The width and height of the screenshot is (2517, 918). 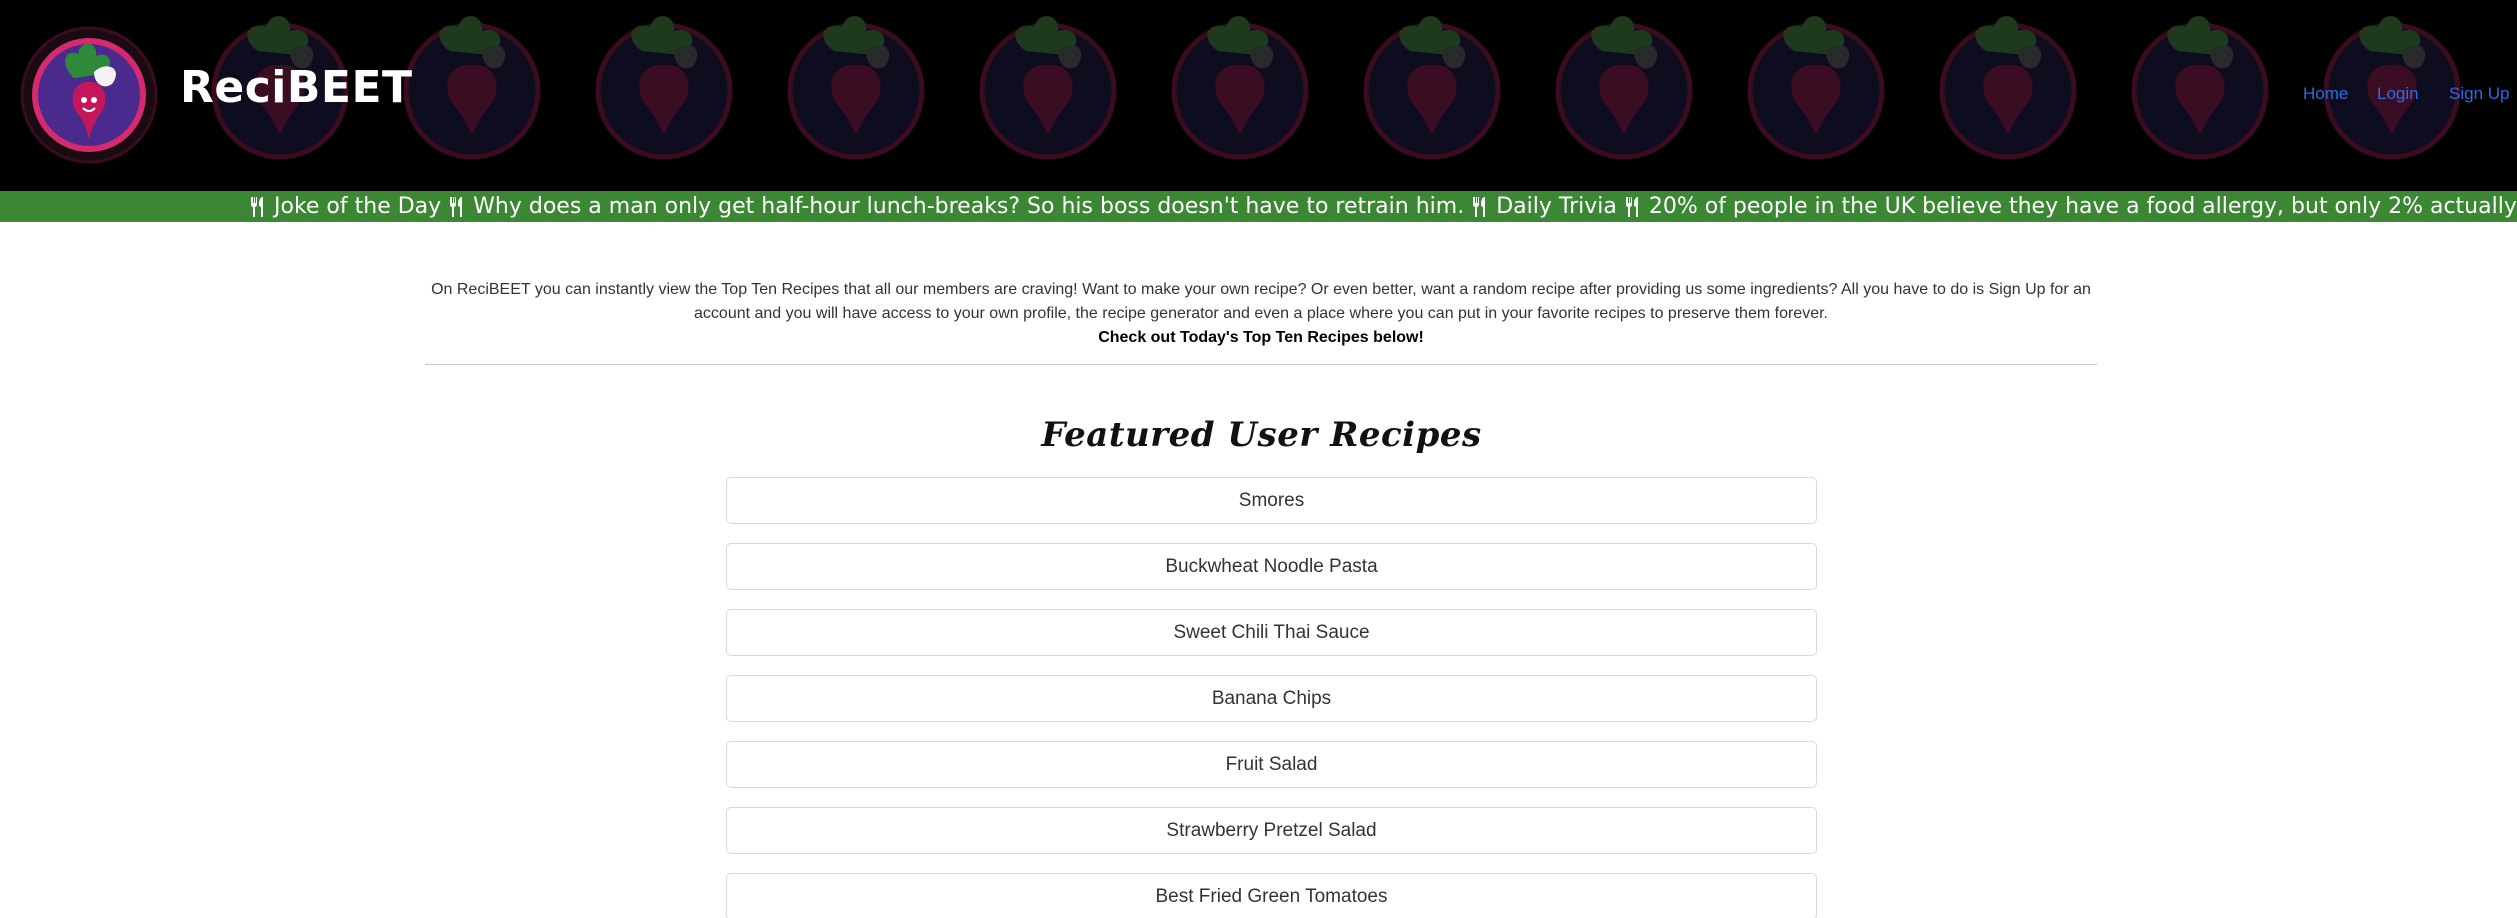 I want to click on recipe-item: Banana Chips, so click(x=1271, y=698).